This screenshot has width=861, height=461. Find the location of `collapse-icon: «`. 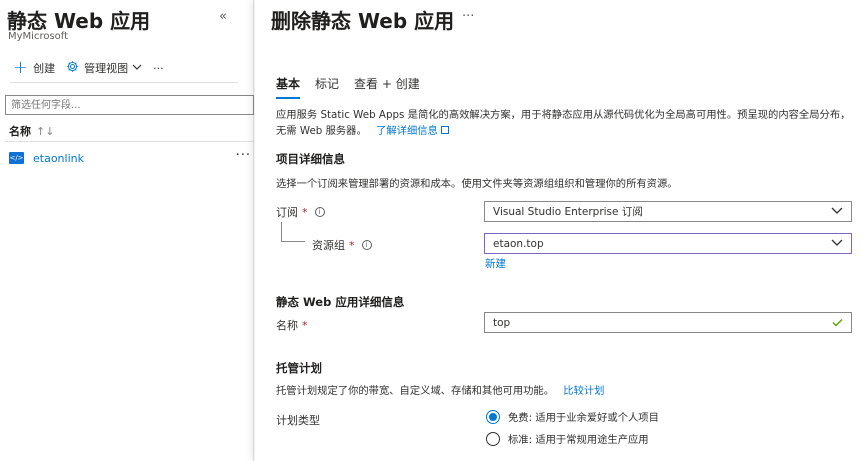

collapse-icon: « is located at coordinates (223, 16).